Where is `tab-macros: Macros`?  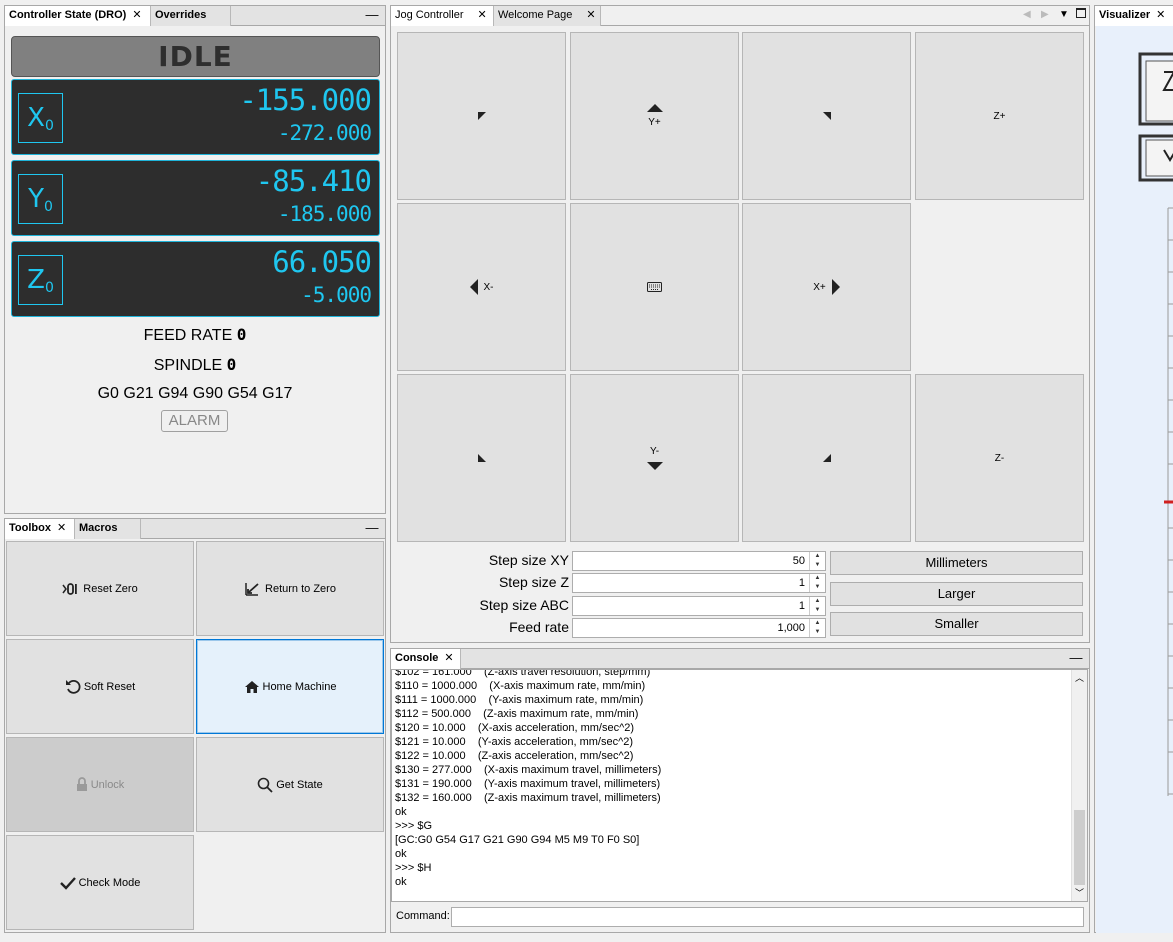 tab-macros: Macros is located at coordinates (108, 529).